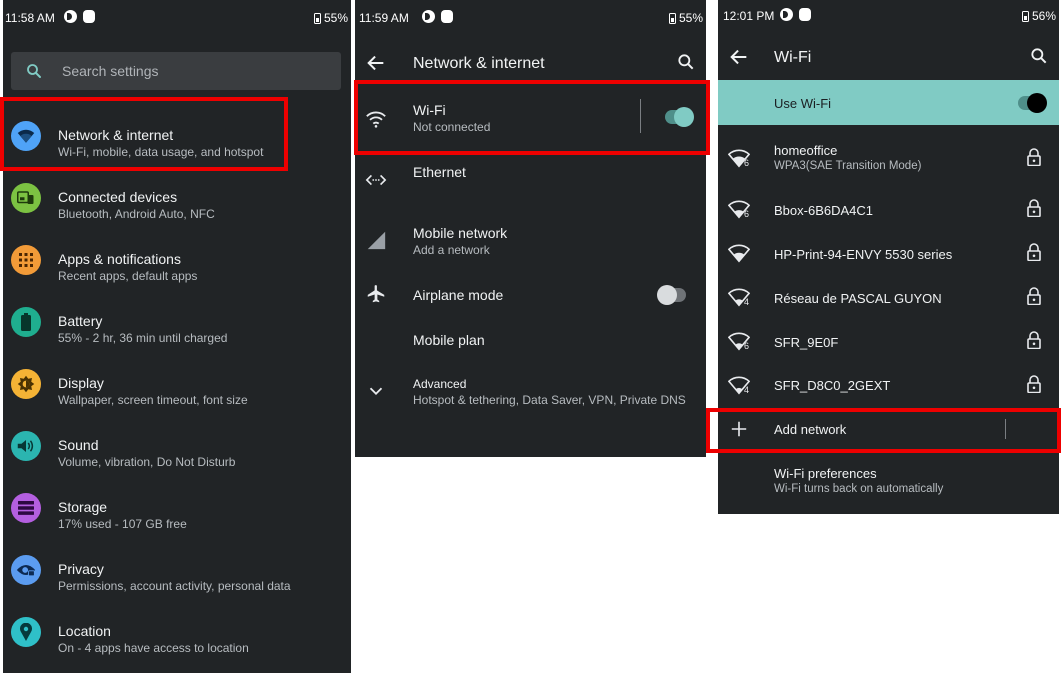  What do you see at coordinates (739, 429) in the screenshot?
I see `plus-icon` at bounding box center [739, 429].